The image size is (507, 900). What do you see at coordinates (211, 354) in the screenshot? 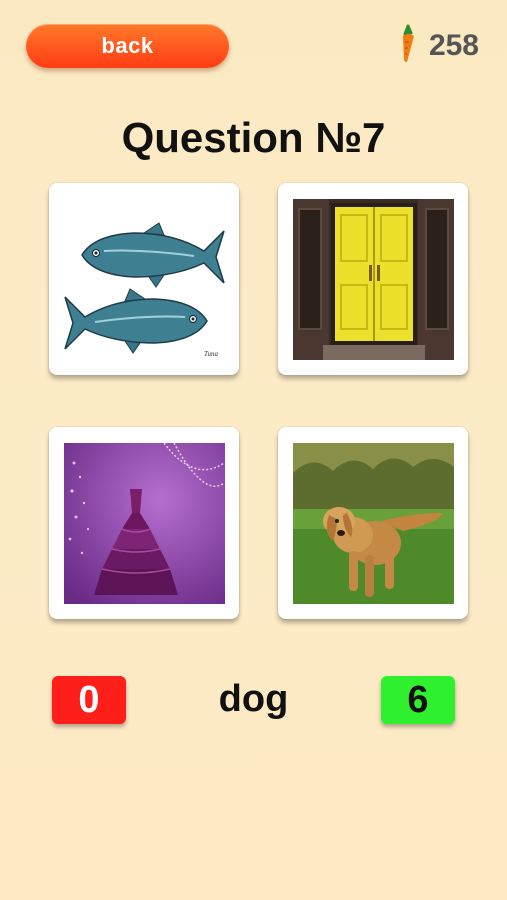
I see `fish-signature: Tuna` at bounding box center [211, 354].